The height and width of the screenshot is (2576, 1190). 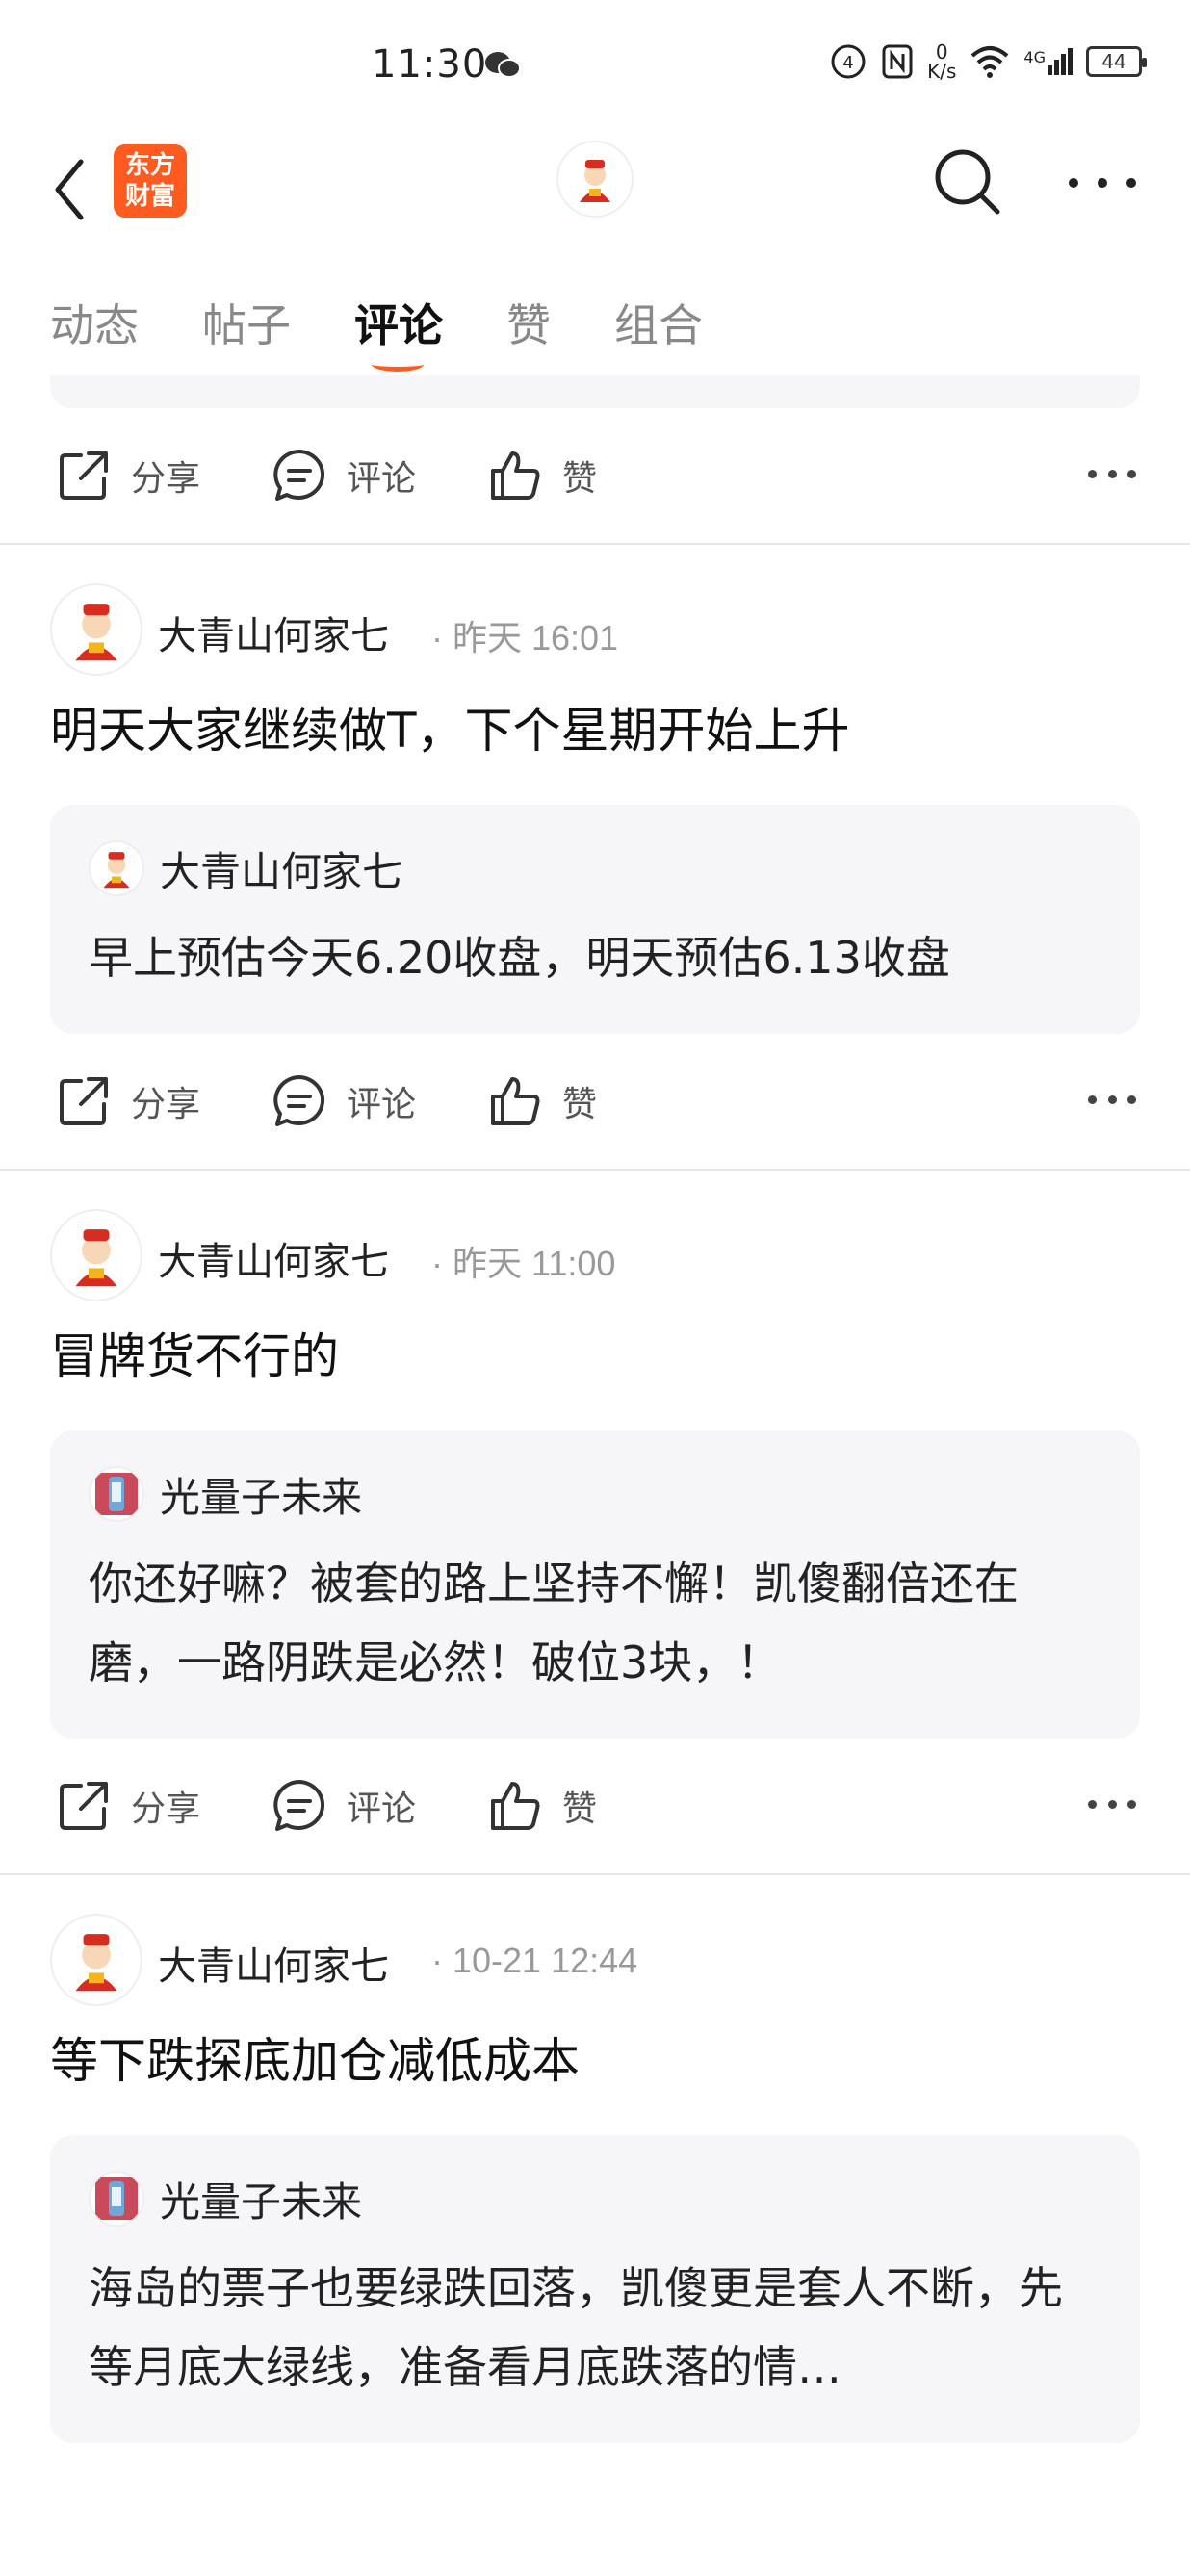 I want to click on quoted-post: 大青山何家七 早上预估今天6.20收盘，明天预估6.13收盘, so click(x=595, y=920).